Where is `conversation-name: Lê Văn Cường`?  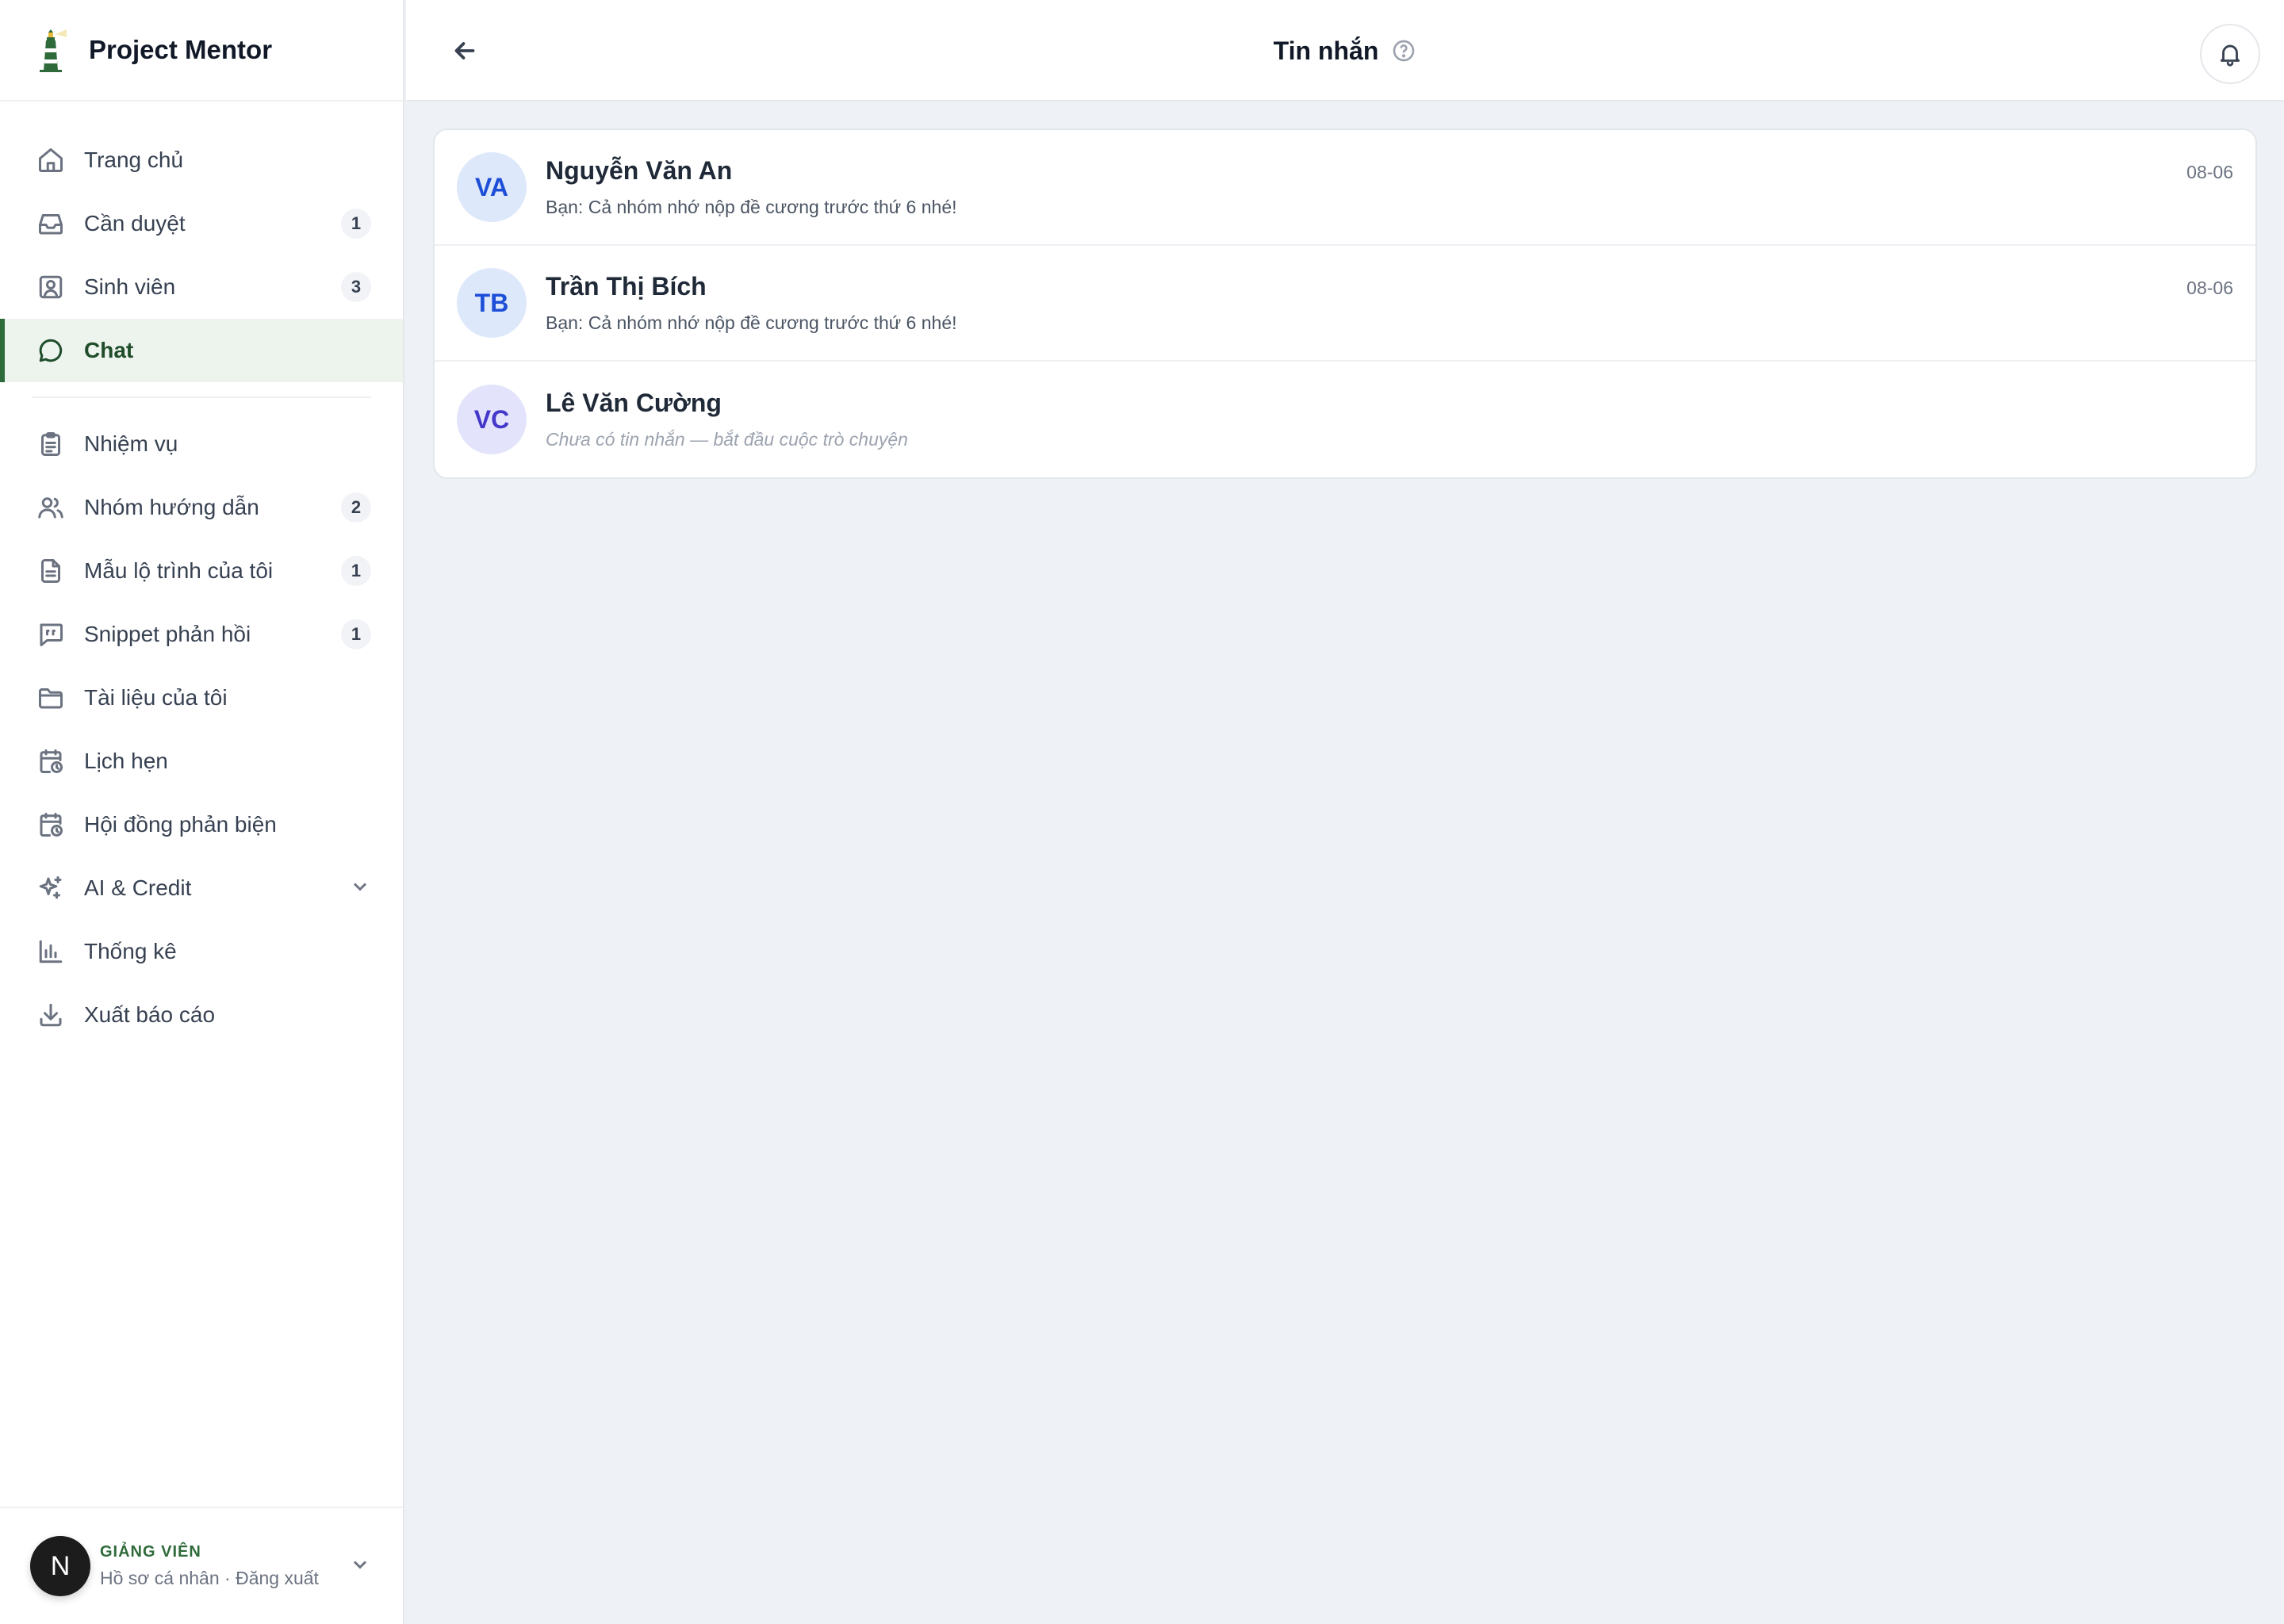 conversation-name: Lê Văn Cường is located at coordinates (634, 403).